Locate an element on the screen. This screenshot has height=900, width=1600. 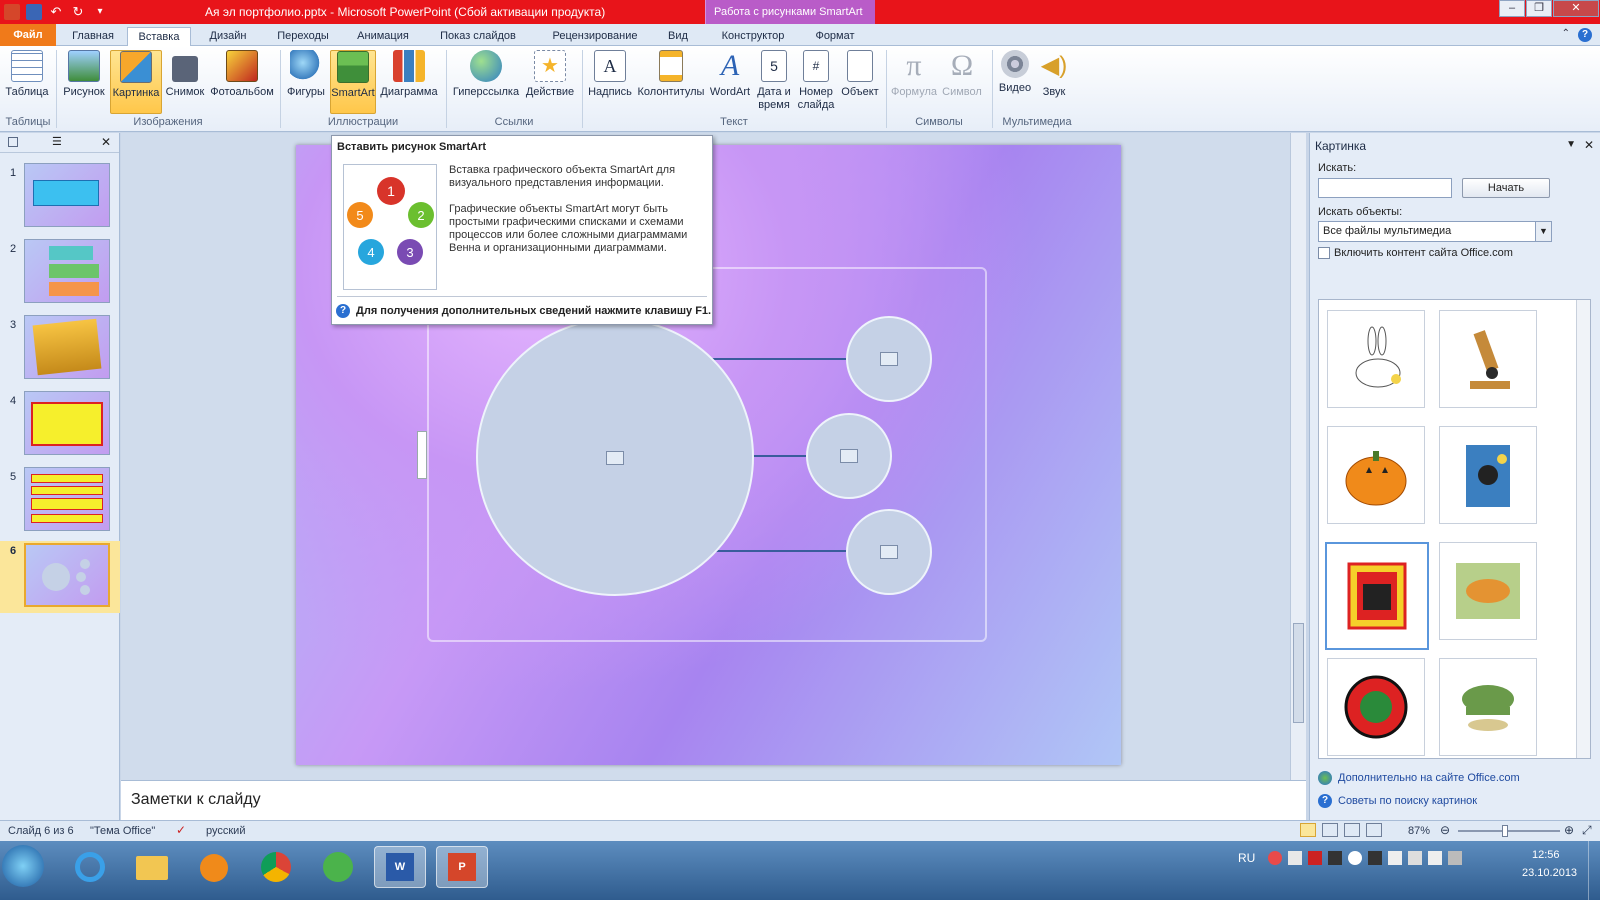
mail-agent-icon is located at coordinates (338, 867).